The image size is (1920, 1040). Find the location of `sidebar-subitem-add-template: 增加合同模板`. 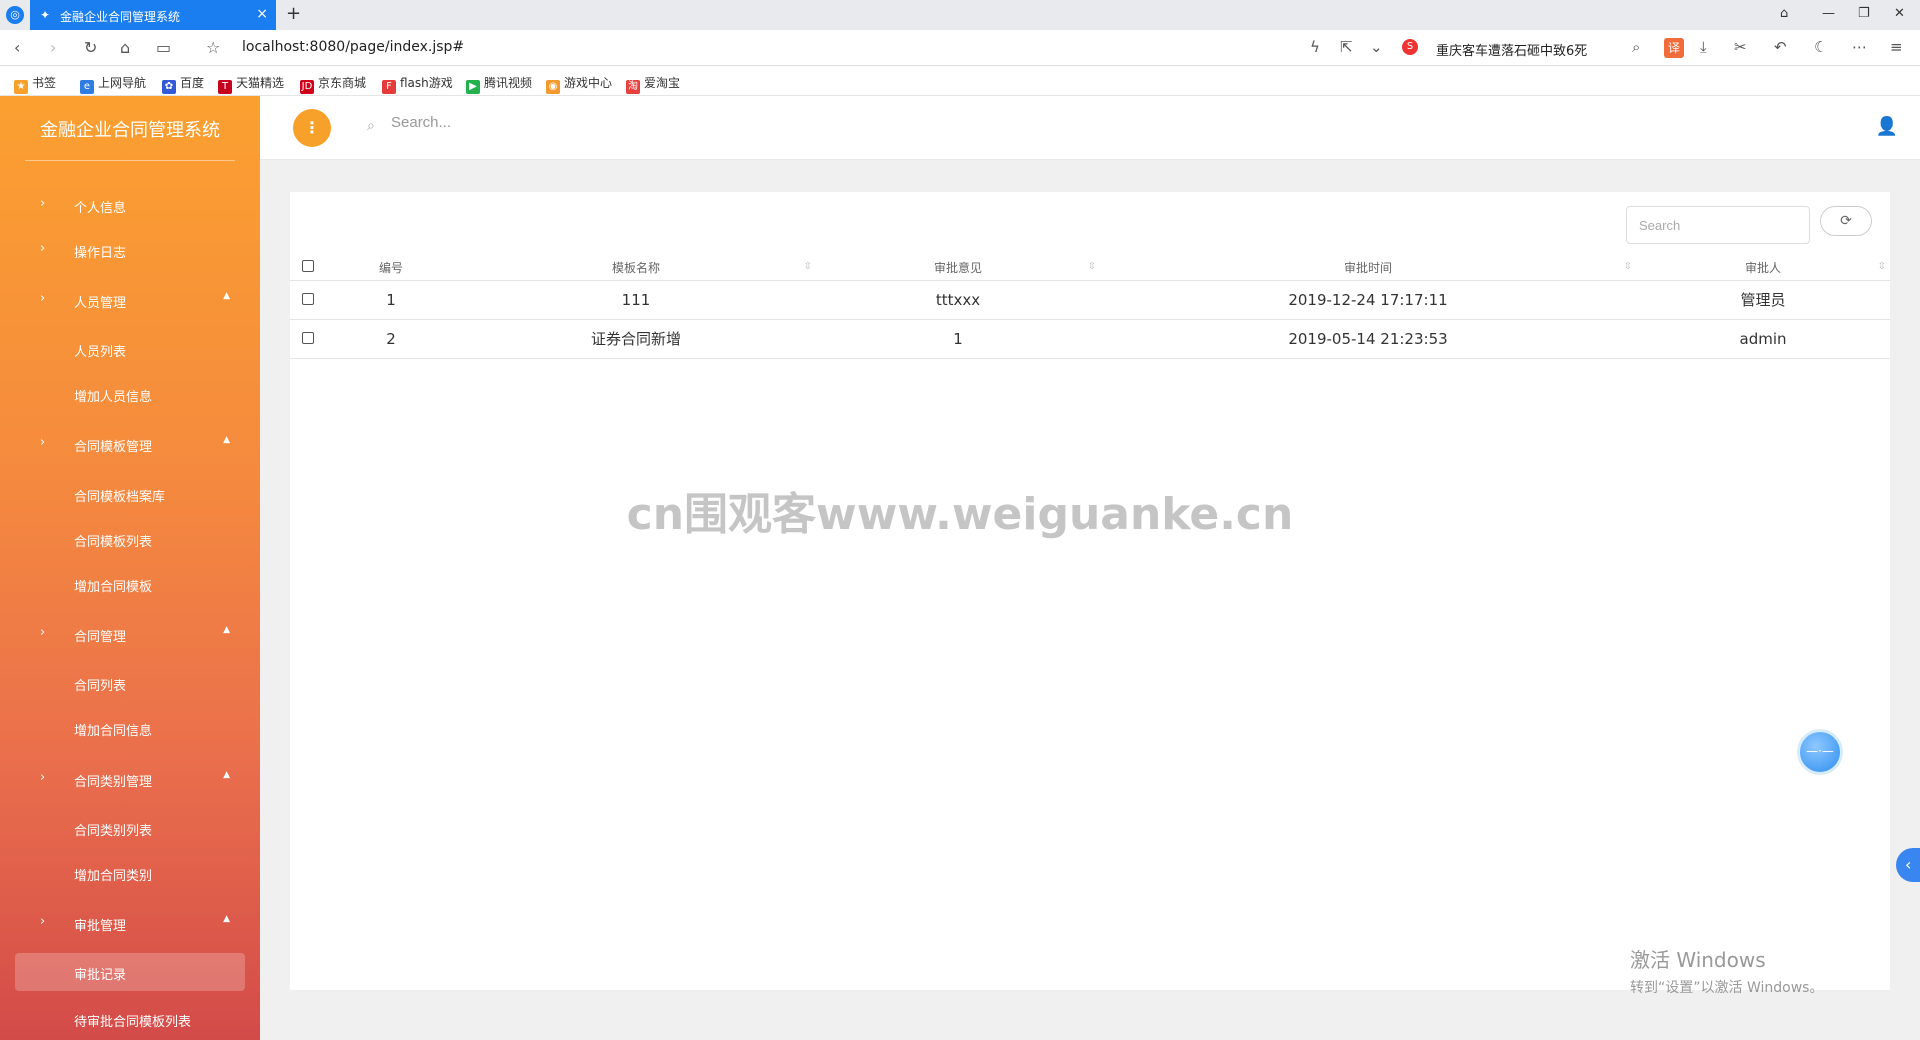

sidebar-subitem-add-template: 增加合同模板 is located at coordinates (130, 584).